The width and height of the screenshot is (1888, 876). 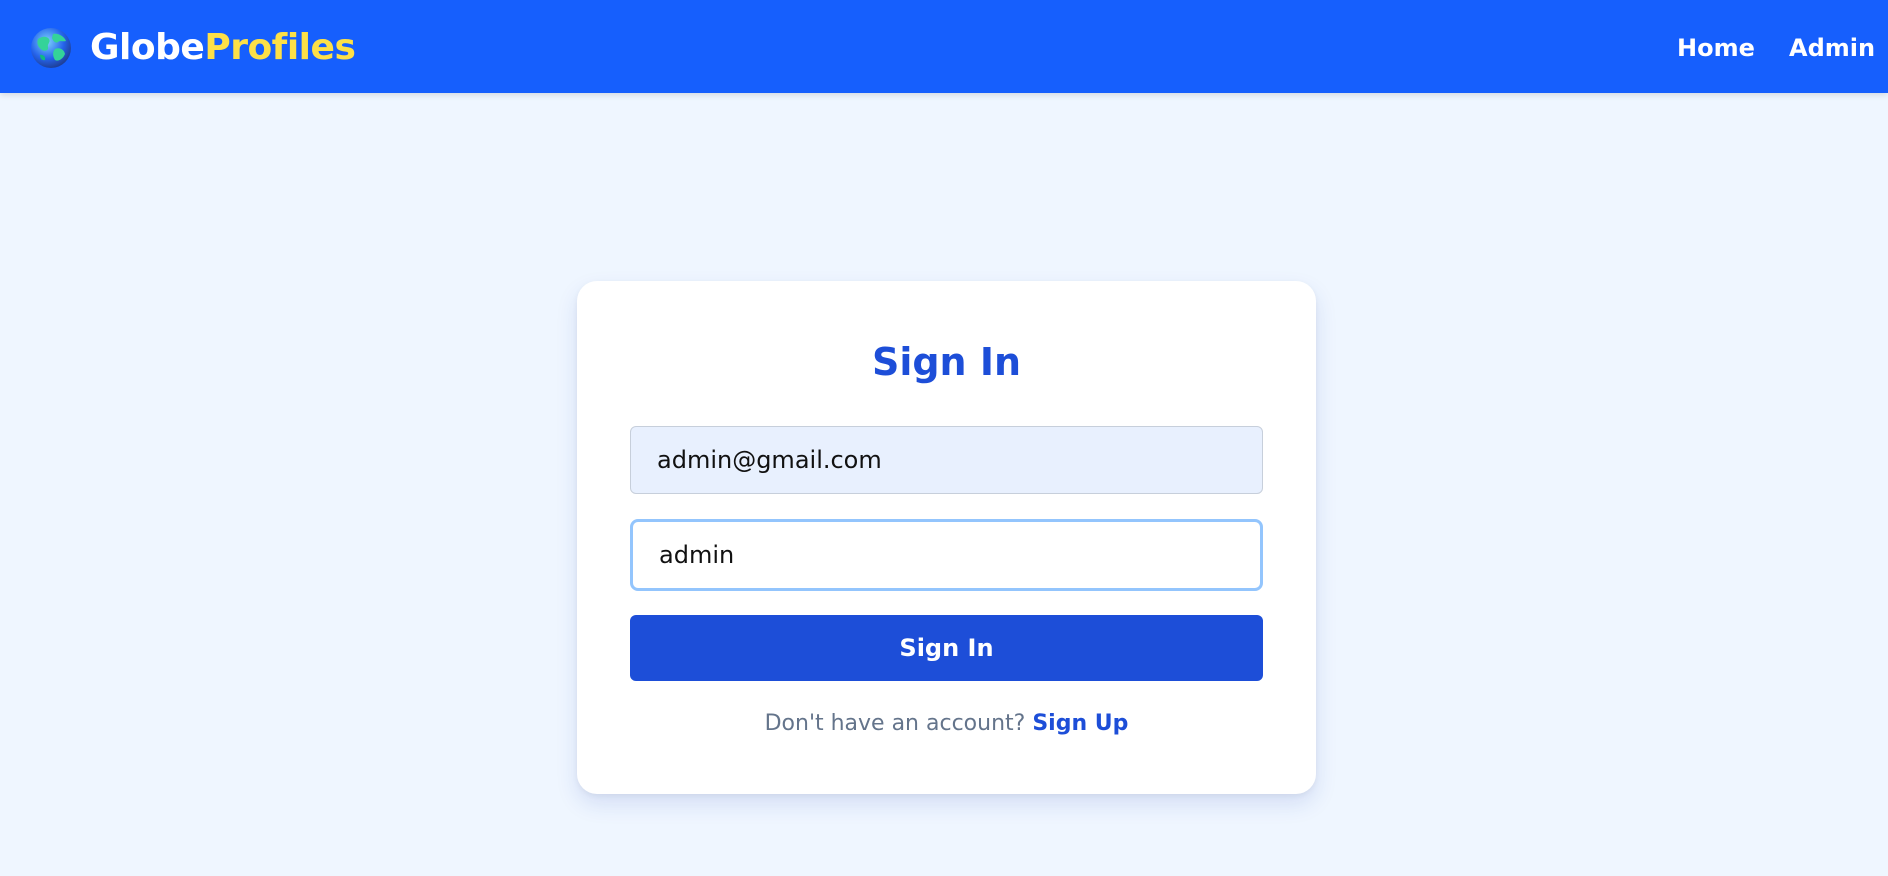 I want to click on signup-prompt-text: Don't have an account?, so click(x=895, y=723).